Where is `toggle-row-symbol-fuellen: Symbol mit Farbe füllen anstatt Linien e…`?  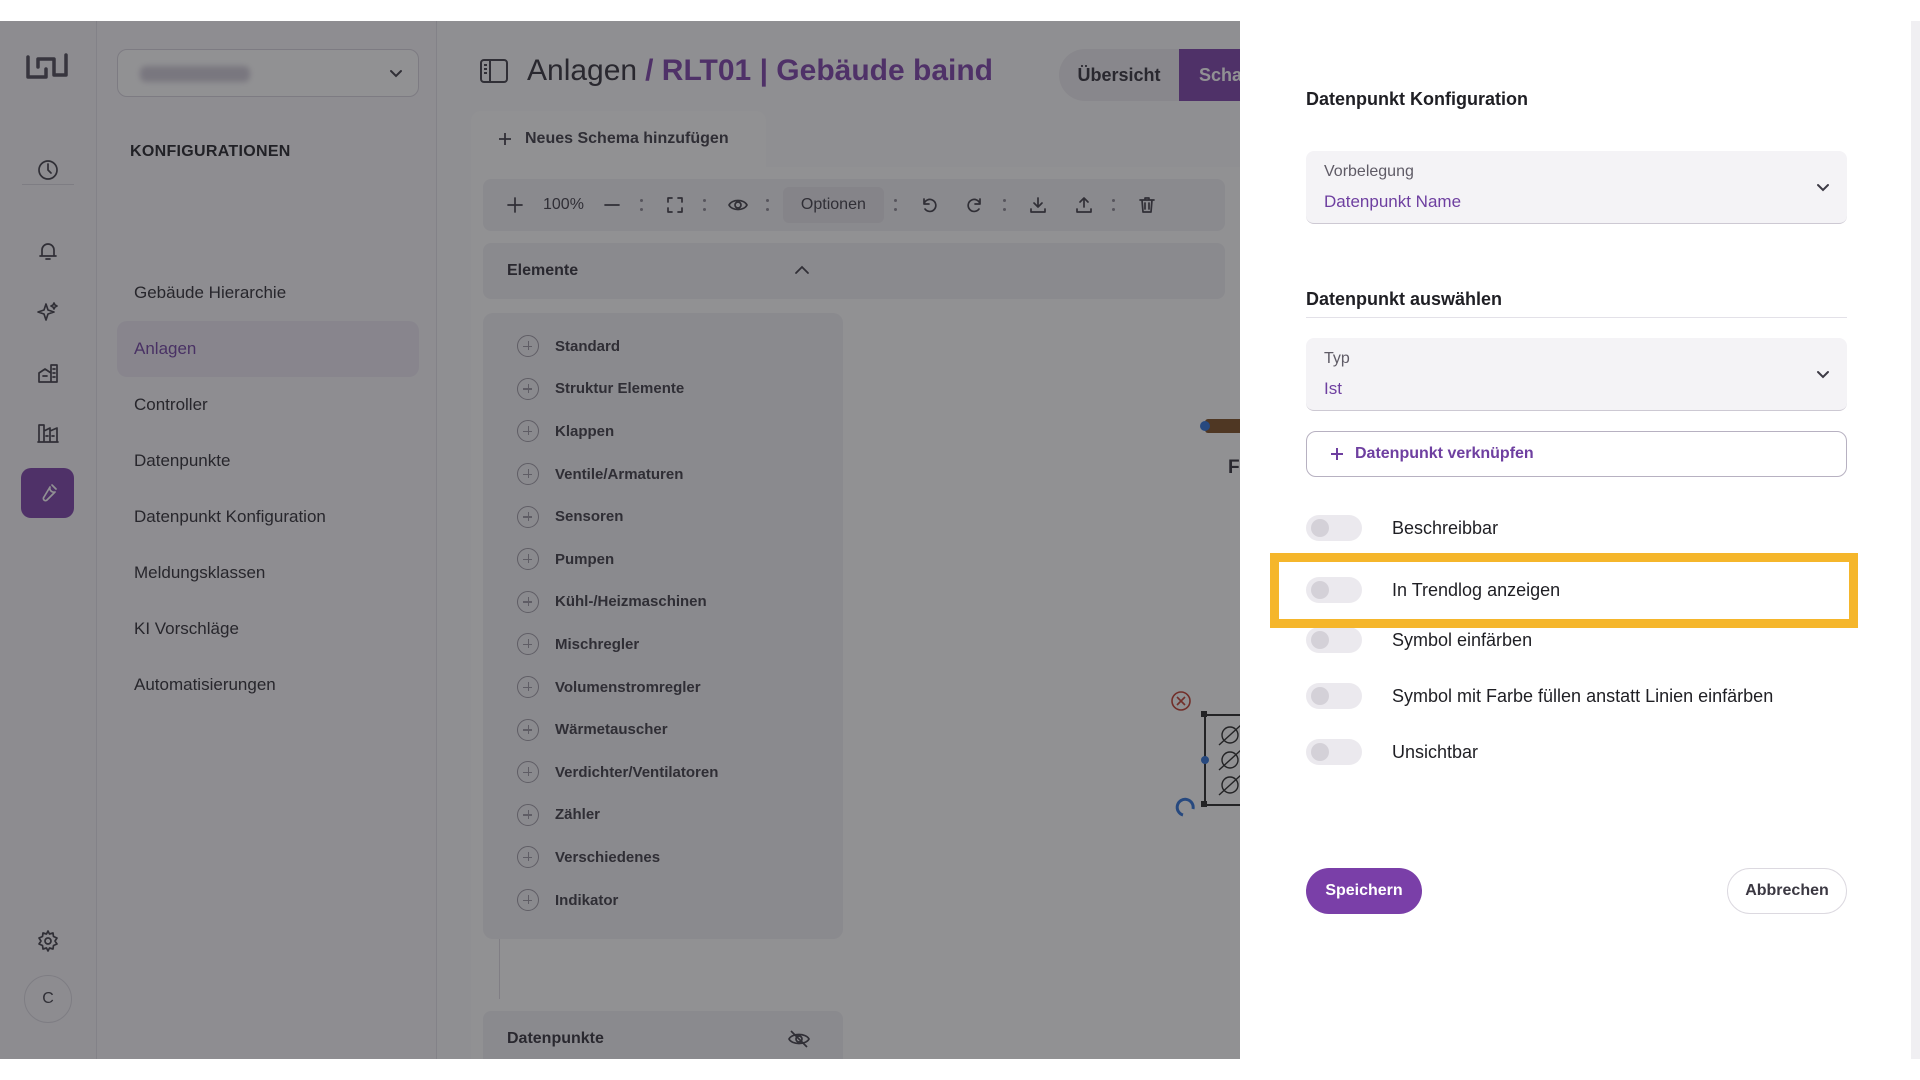
toggle-row-symbol-fuellen: Symbol mit Farbe füllen anstatt Linien e… is located at coordinates (1586, 696).